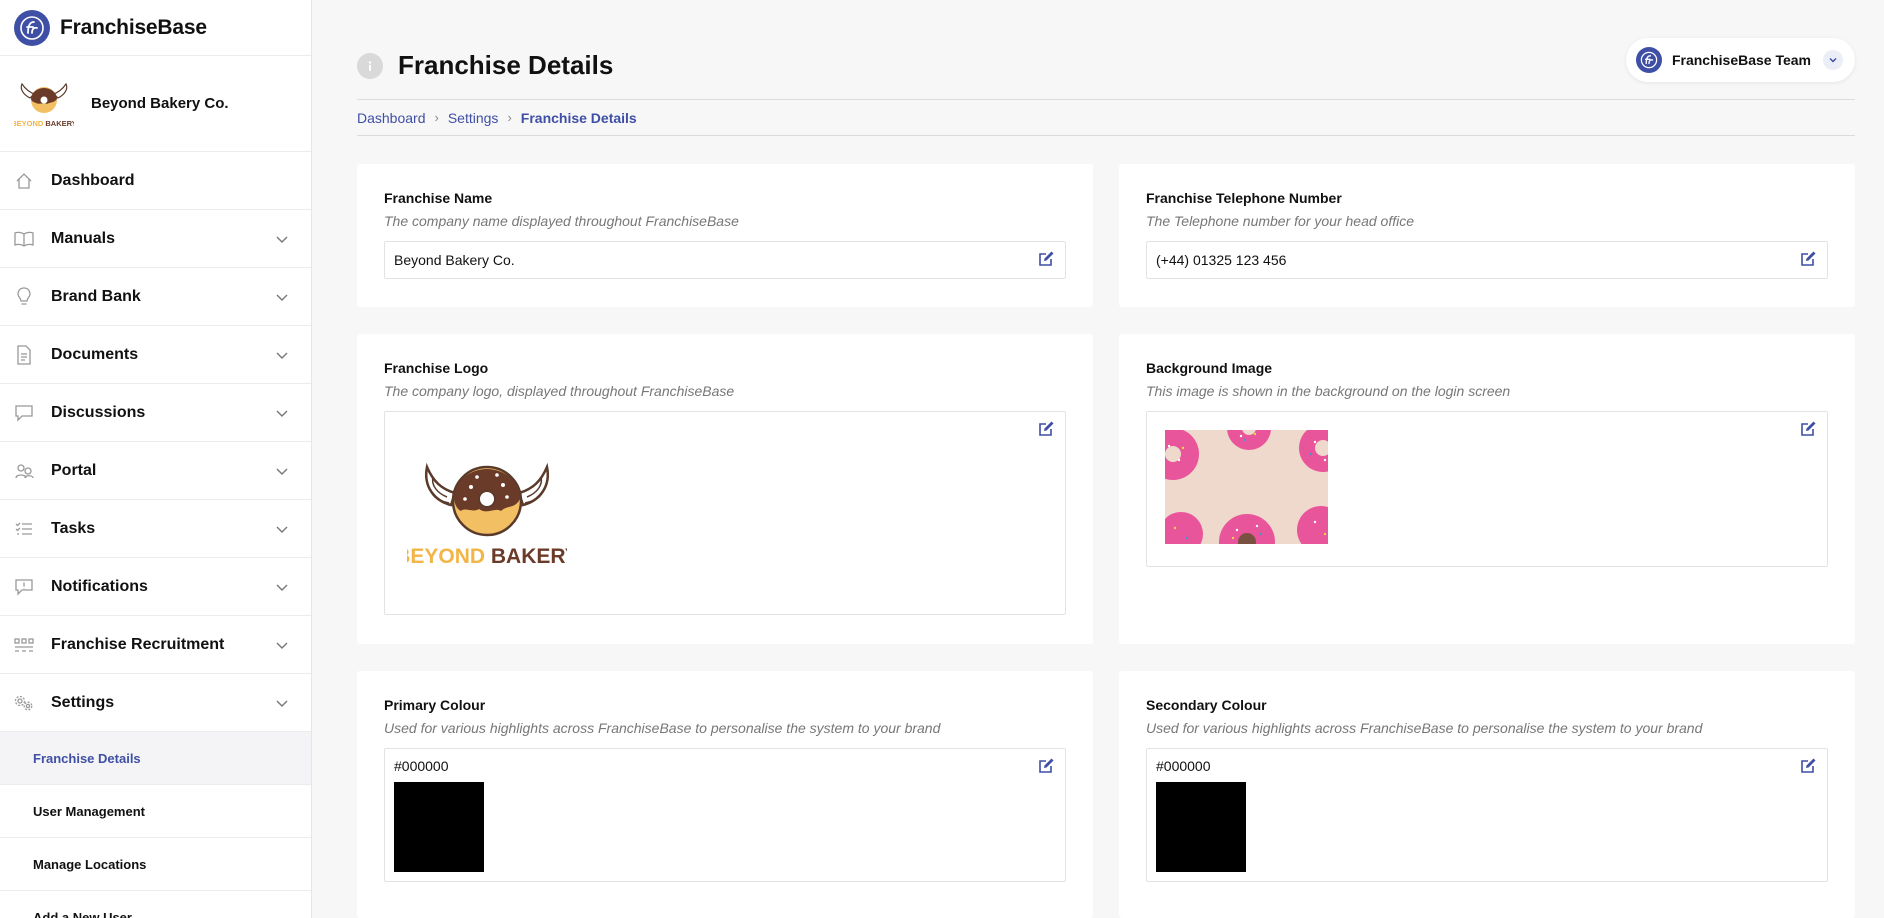  I want to click on telephone-field: (+44) 01325 123 456, so click(1487, 260).